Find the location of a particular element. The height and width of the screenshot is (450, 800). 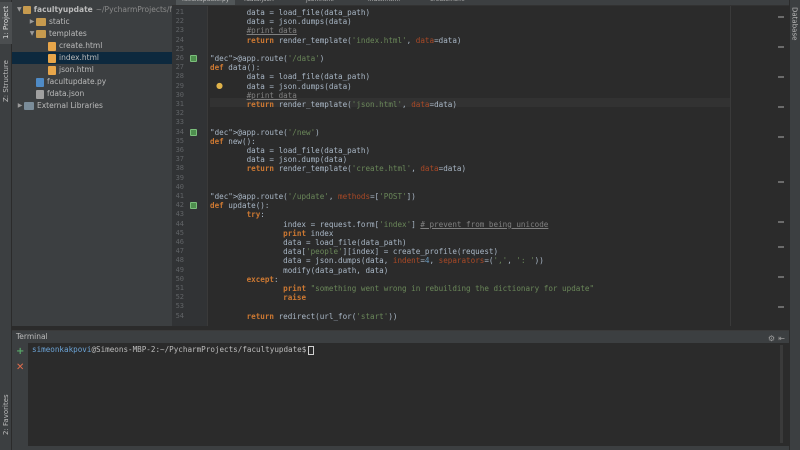

code-line: def data(): is located at coordinates (235, 67).